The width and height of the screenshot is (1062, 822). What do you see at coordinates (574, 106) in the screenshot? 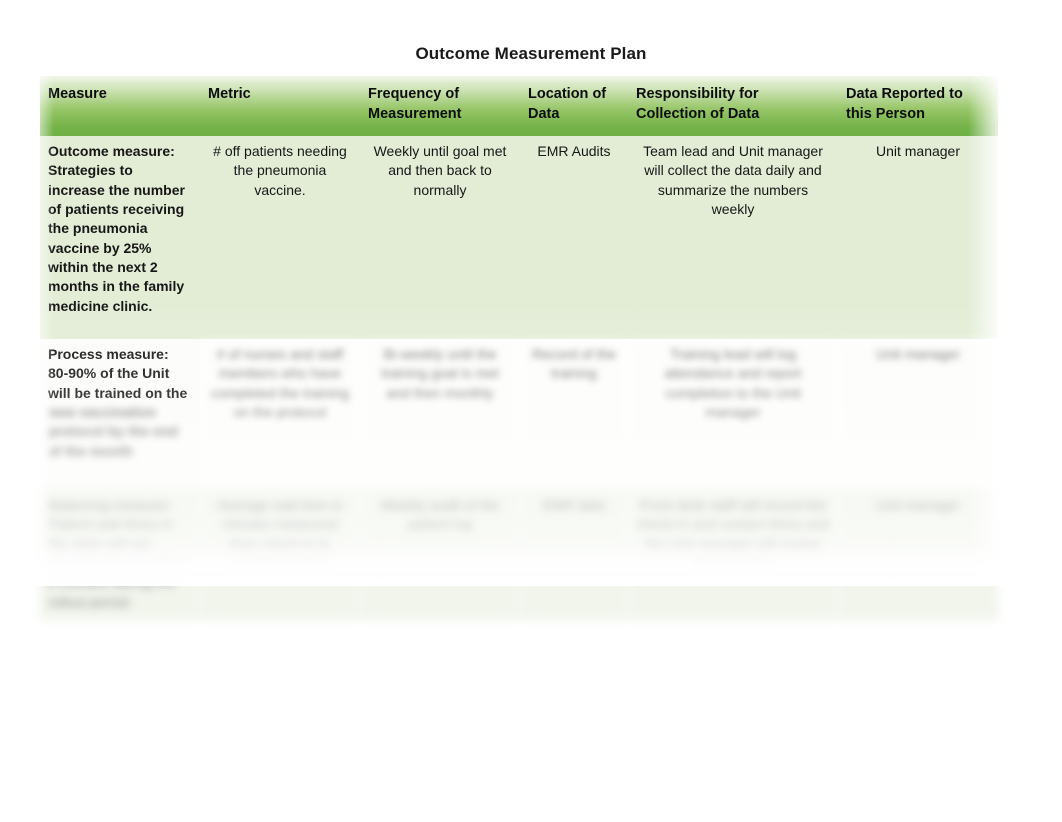
I see `column-header-location: Location of Data` at bounding box center [574, 106].